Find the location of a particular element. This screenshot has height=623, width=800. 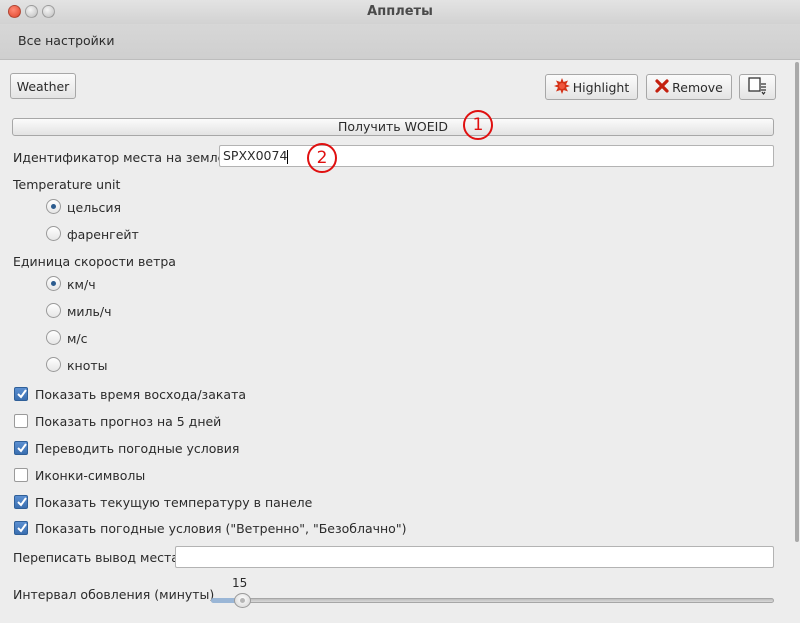

radio-fahrenheit is located at coordinates (53, 233).